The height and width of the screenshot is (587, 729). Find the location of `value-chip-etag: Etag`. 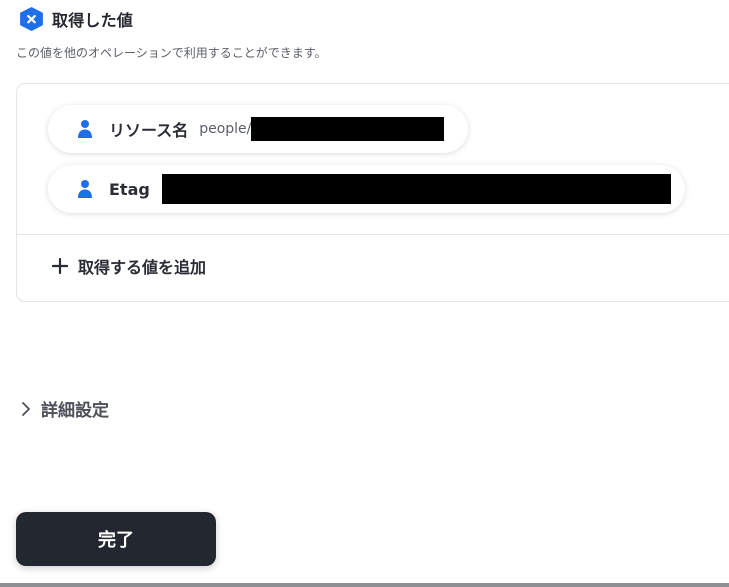

value-chip-etag: Etag is located at coordinates (366, 189).